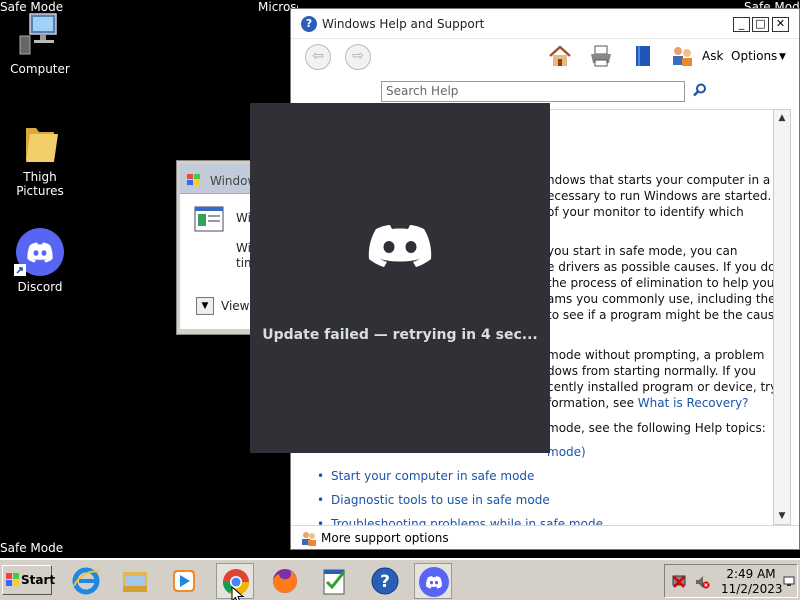 Image resolution: width=800 pixels, height=600 pixels. What do you see at coordinates (682, 56) in the screenshot?
I see `ask-icon` at bounding box center [682, 56].